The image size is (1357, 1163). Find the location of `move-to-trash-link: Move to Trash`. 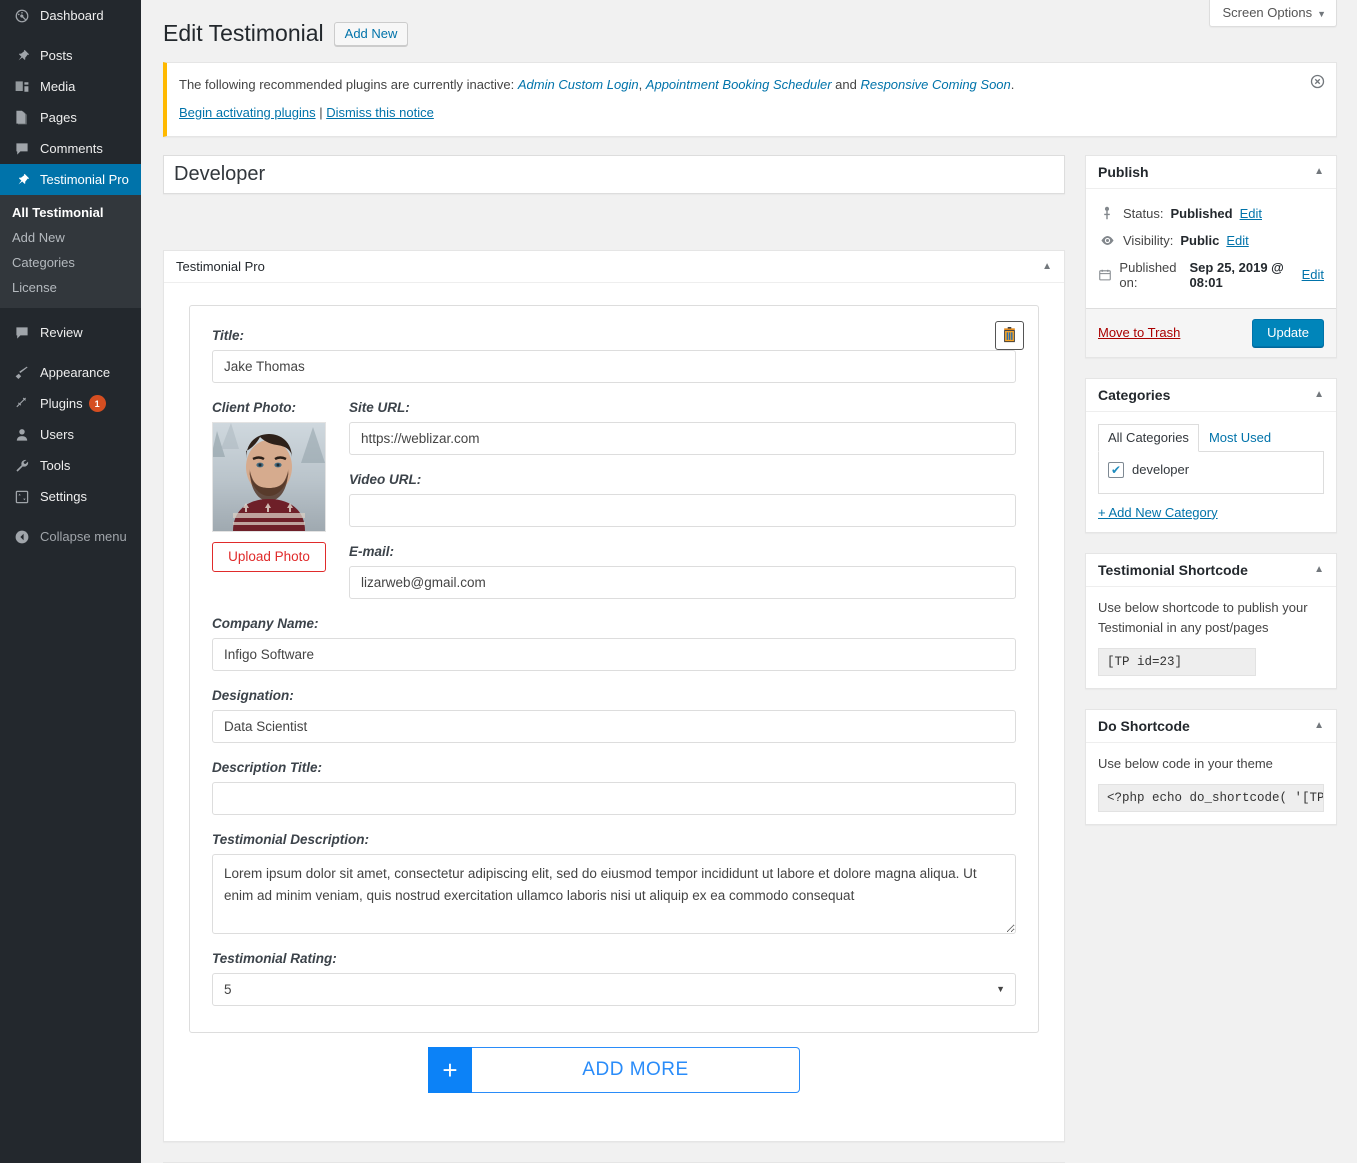

move-to-trash-link: Move to Trash is located at coordinates (1139, 332).